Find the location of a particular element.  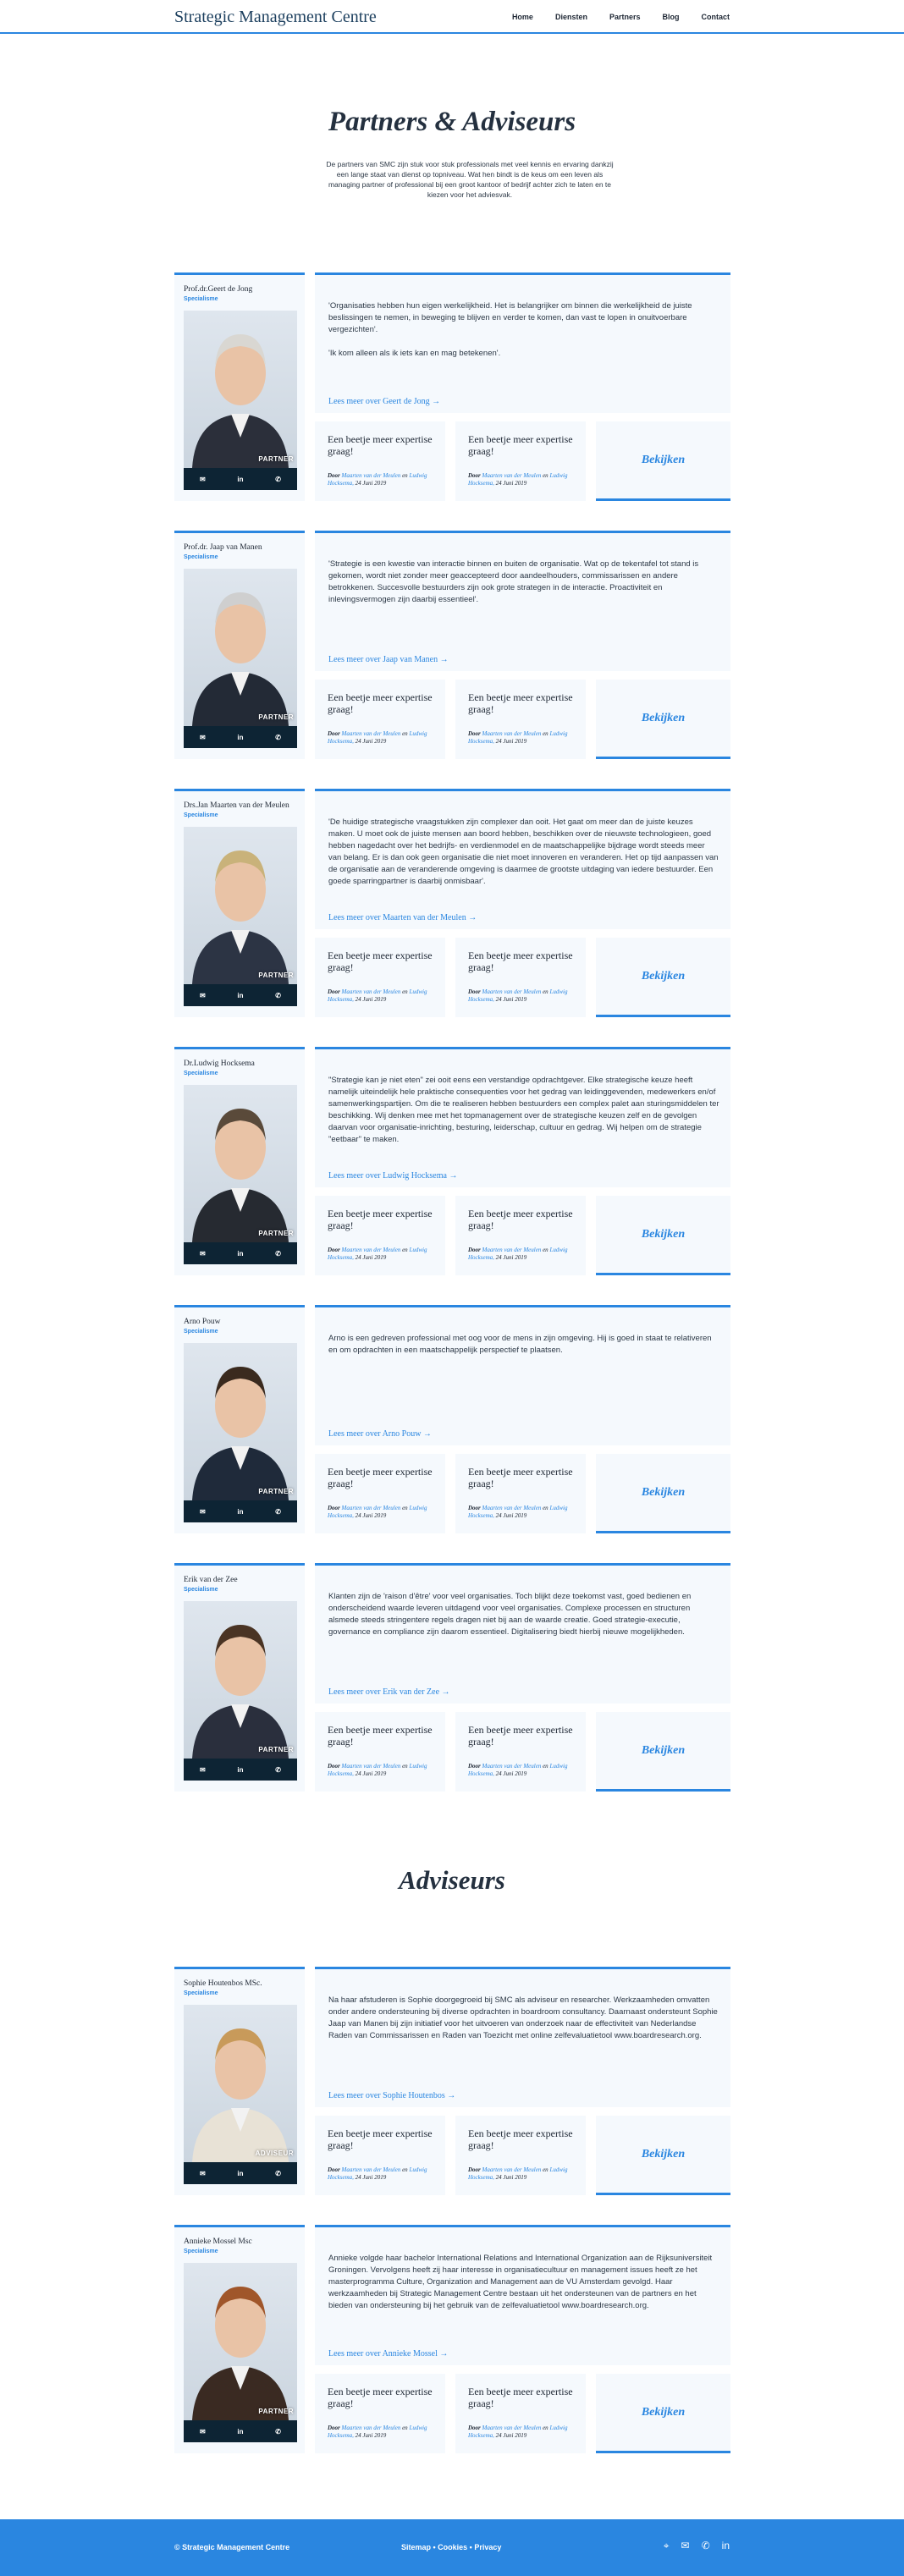

nav-blog: Blog is located at coordinates (671, 17).